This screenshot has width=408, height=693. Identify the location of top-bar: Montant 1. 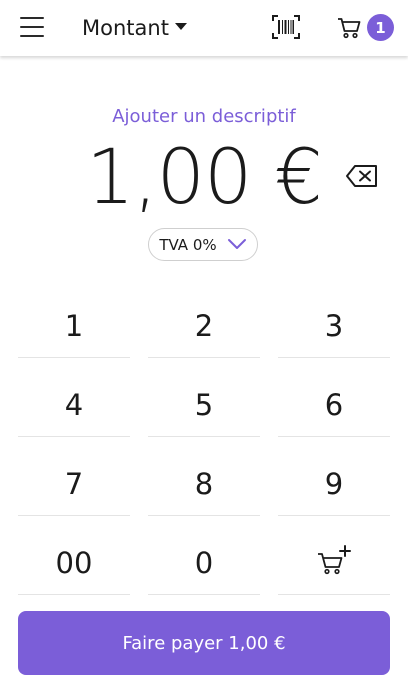
(204, 28).